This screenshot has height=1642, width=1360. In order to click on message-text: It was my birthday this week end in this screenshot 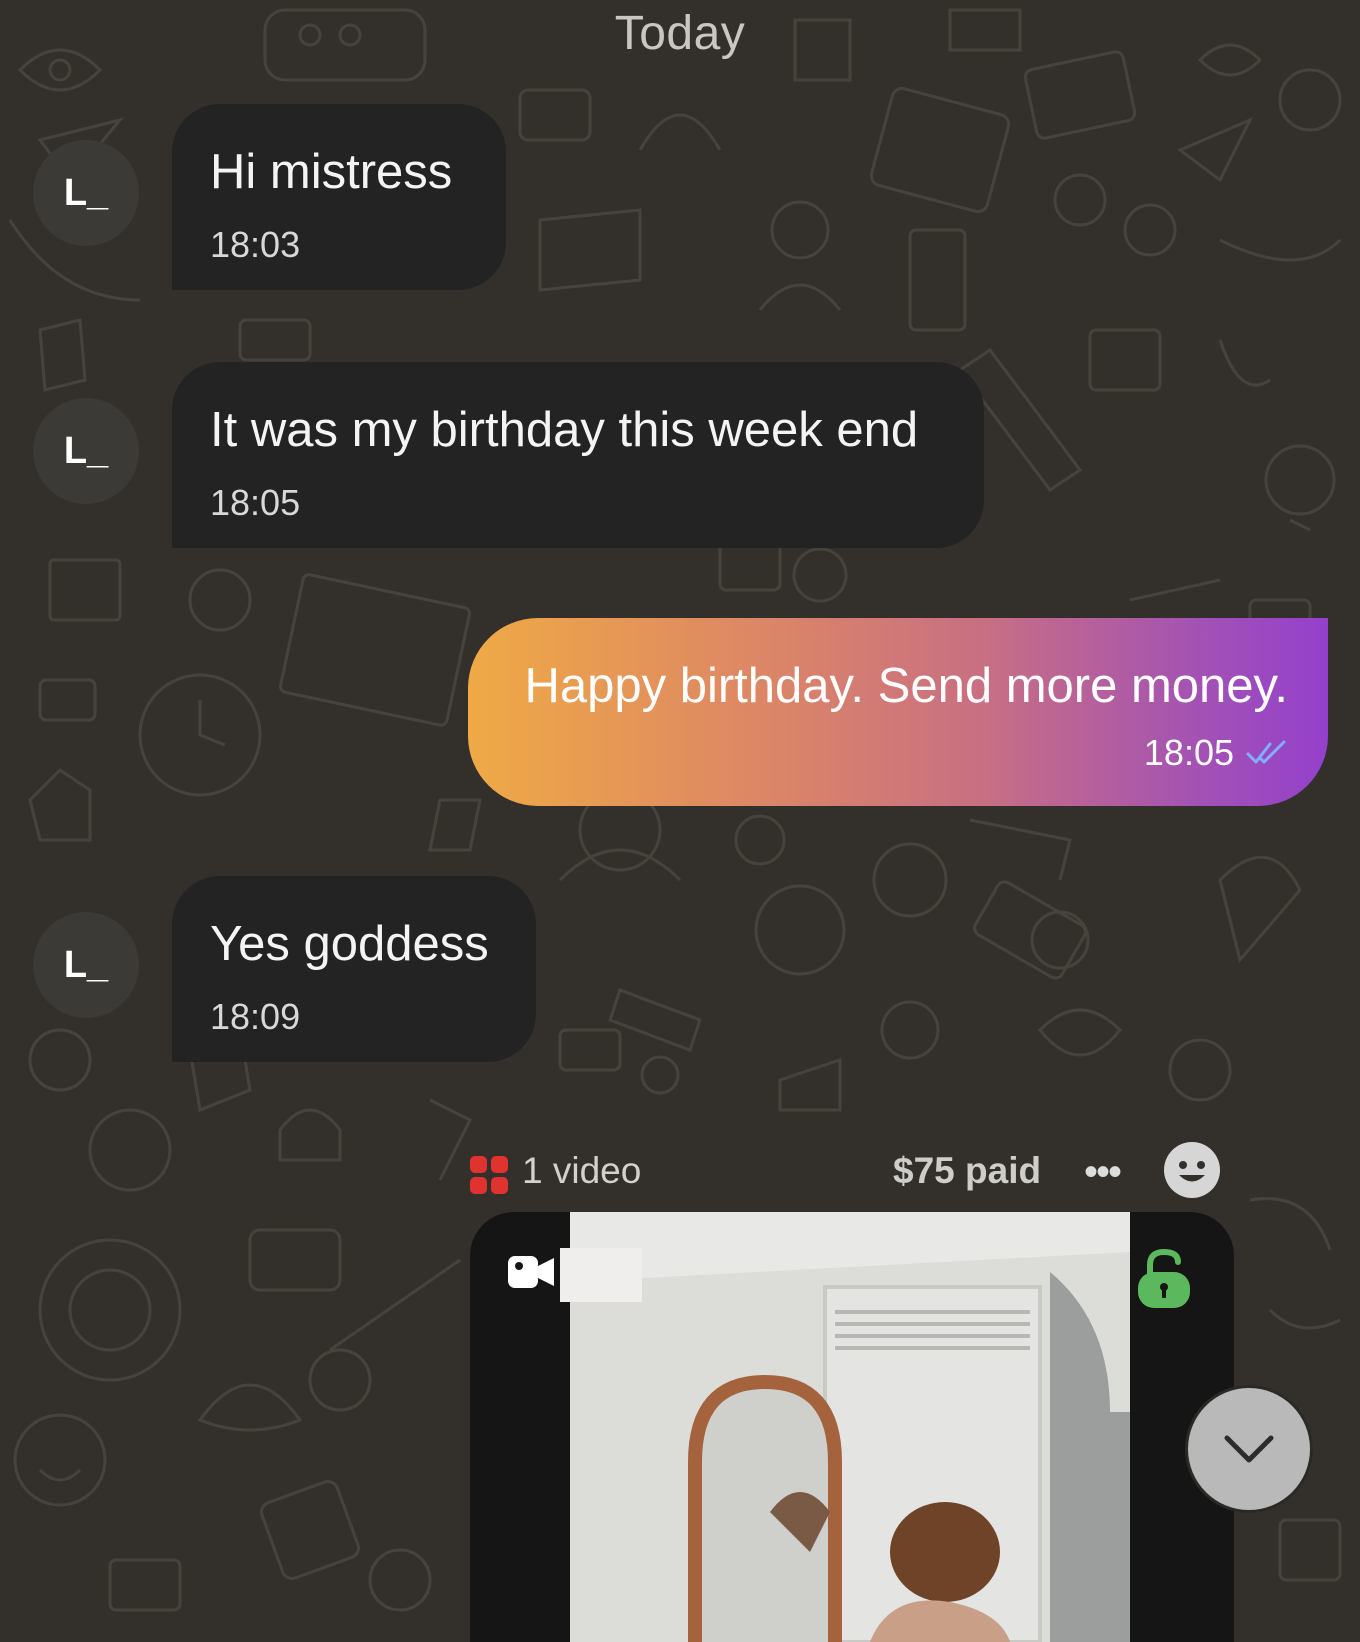, I will do `click(564, 430)`.